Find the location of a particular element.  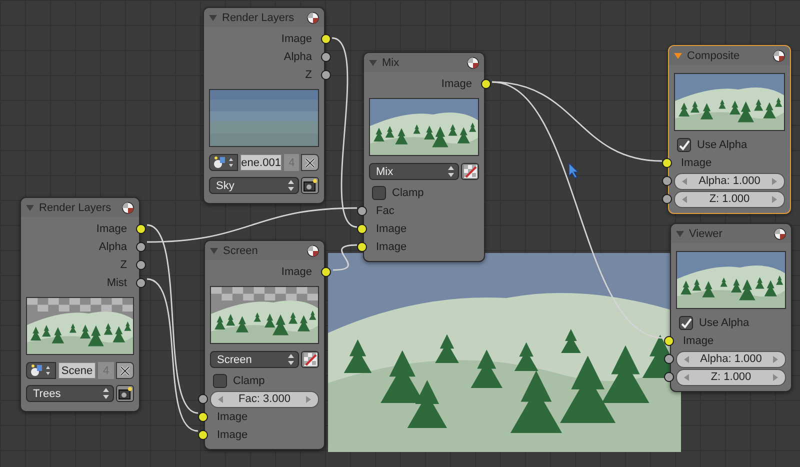

node-background: Mix Image Mix Clamp Fac Image Image is located at coordinates (424, 157).